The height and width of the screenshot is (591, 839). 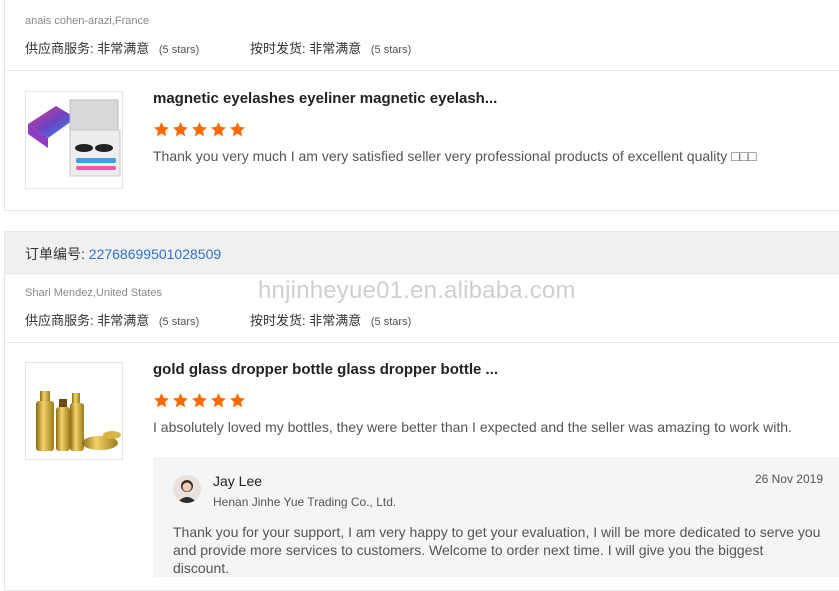 I want to click on gold-dropper-bottles-image, so click(x=74, y=411).